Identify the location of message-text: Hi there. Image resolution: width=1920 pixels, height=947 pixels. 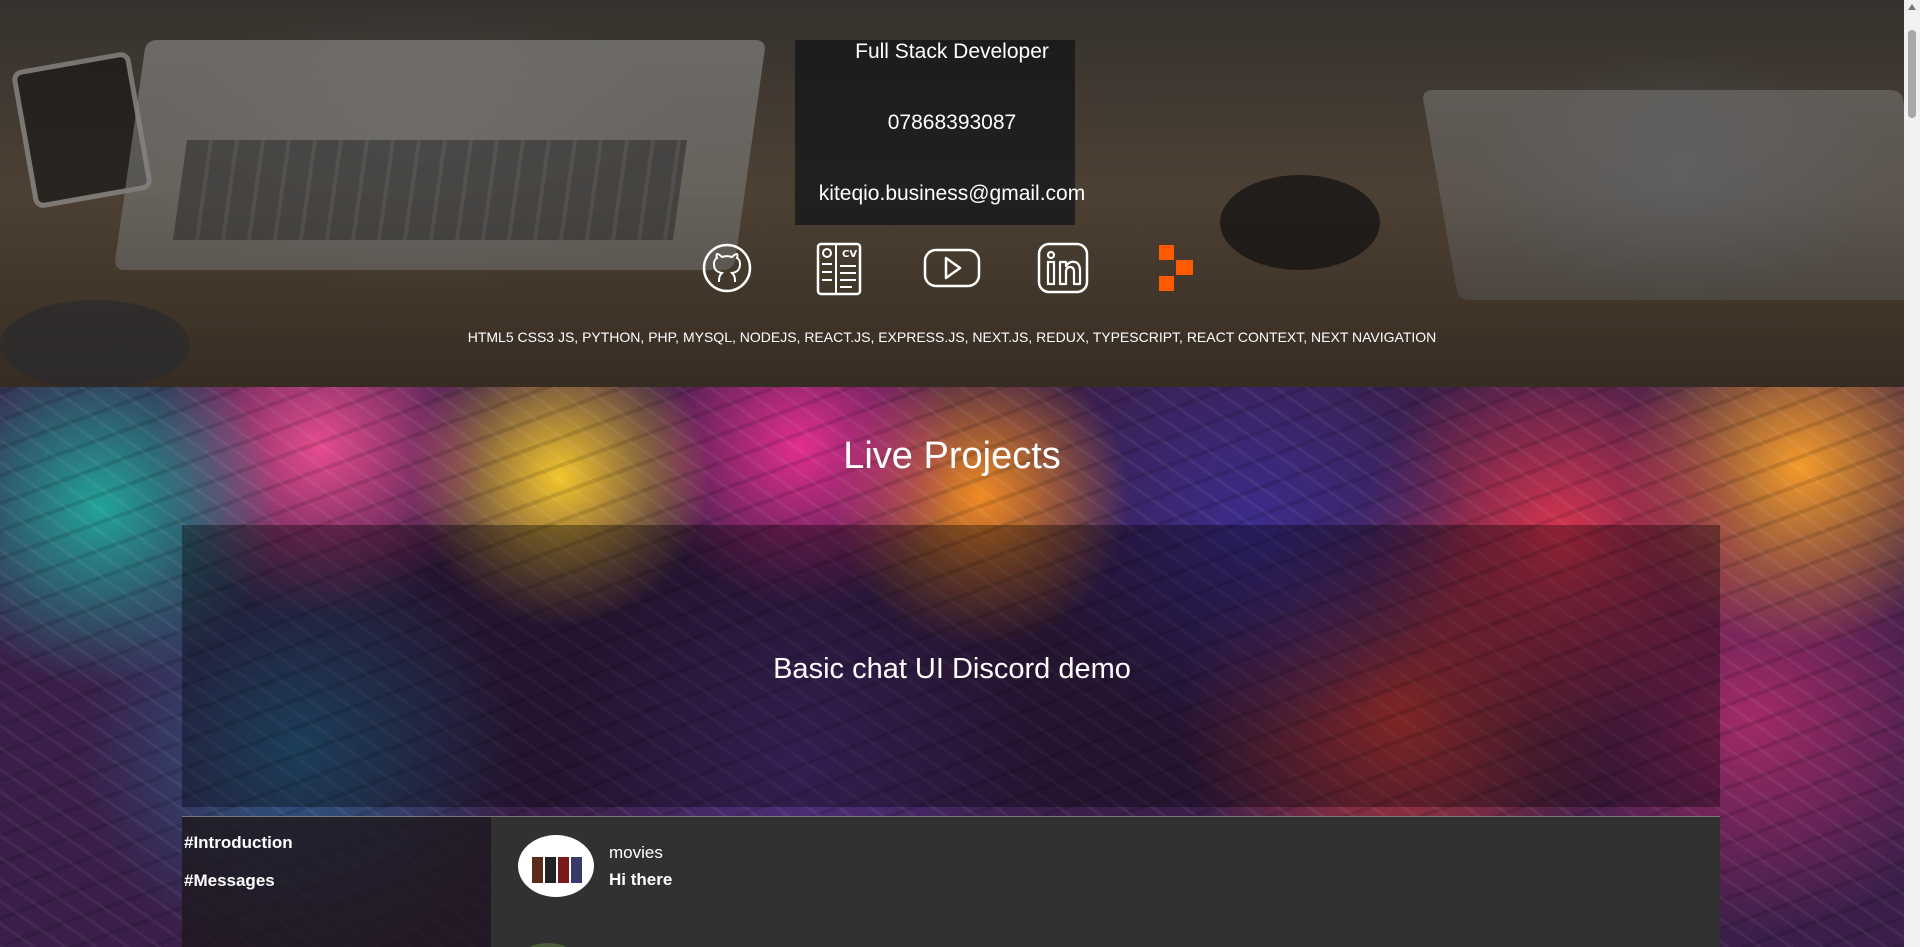
(641, 879).